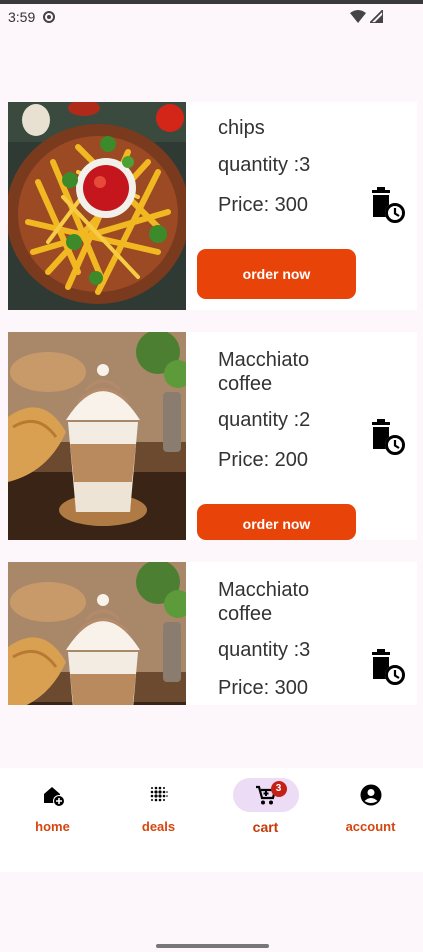 The image size is (423, 952). Describe the element at coordinates (265, 827) in the screenshot. I see `nav-cart-label: cart` at that location.